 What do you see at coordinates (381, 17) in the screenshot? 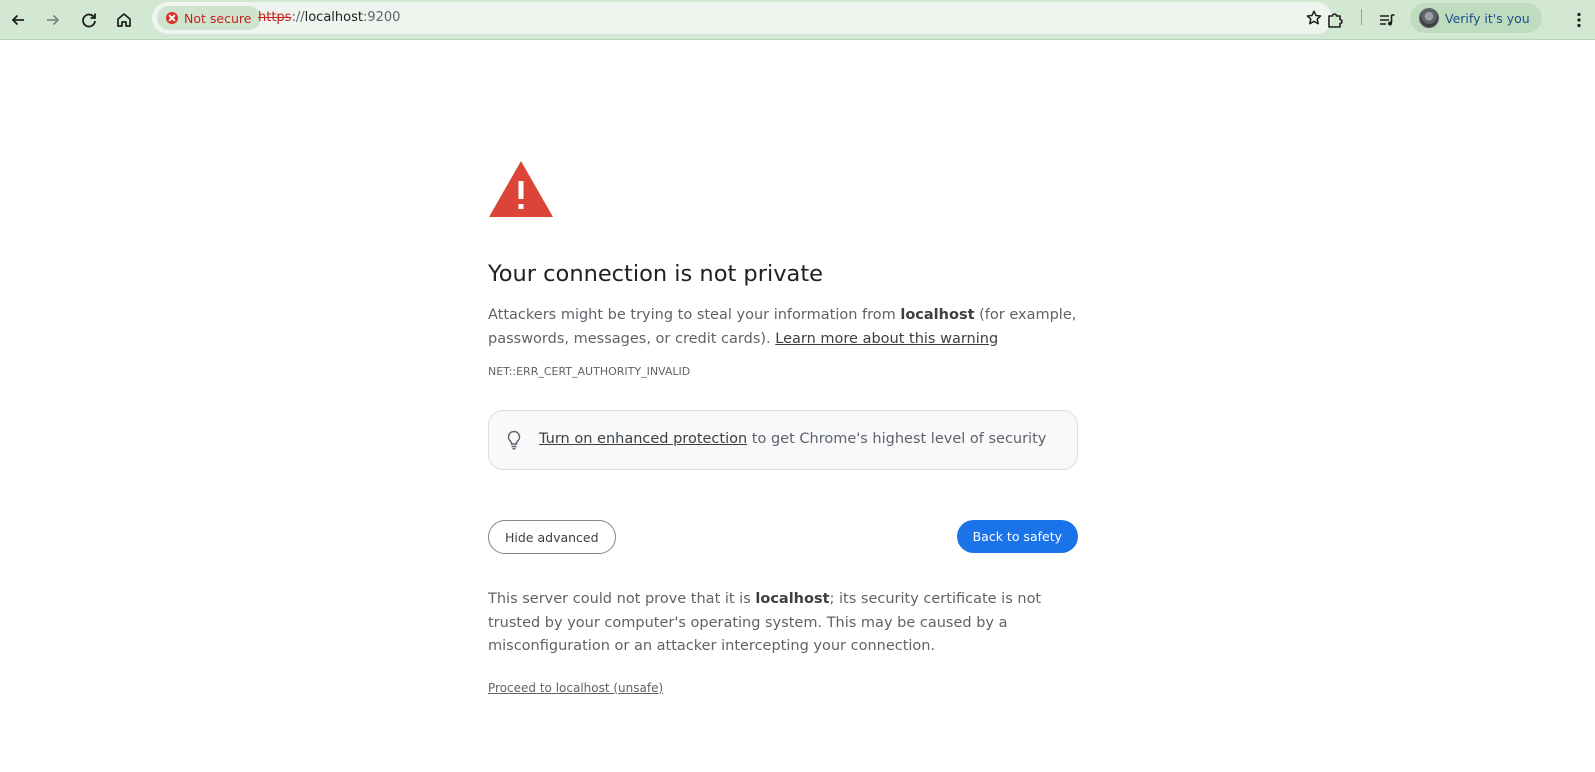
I see `url-port: :9200` at bounding box center [381, 17].